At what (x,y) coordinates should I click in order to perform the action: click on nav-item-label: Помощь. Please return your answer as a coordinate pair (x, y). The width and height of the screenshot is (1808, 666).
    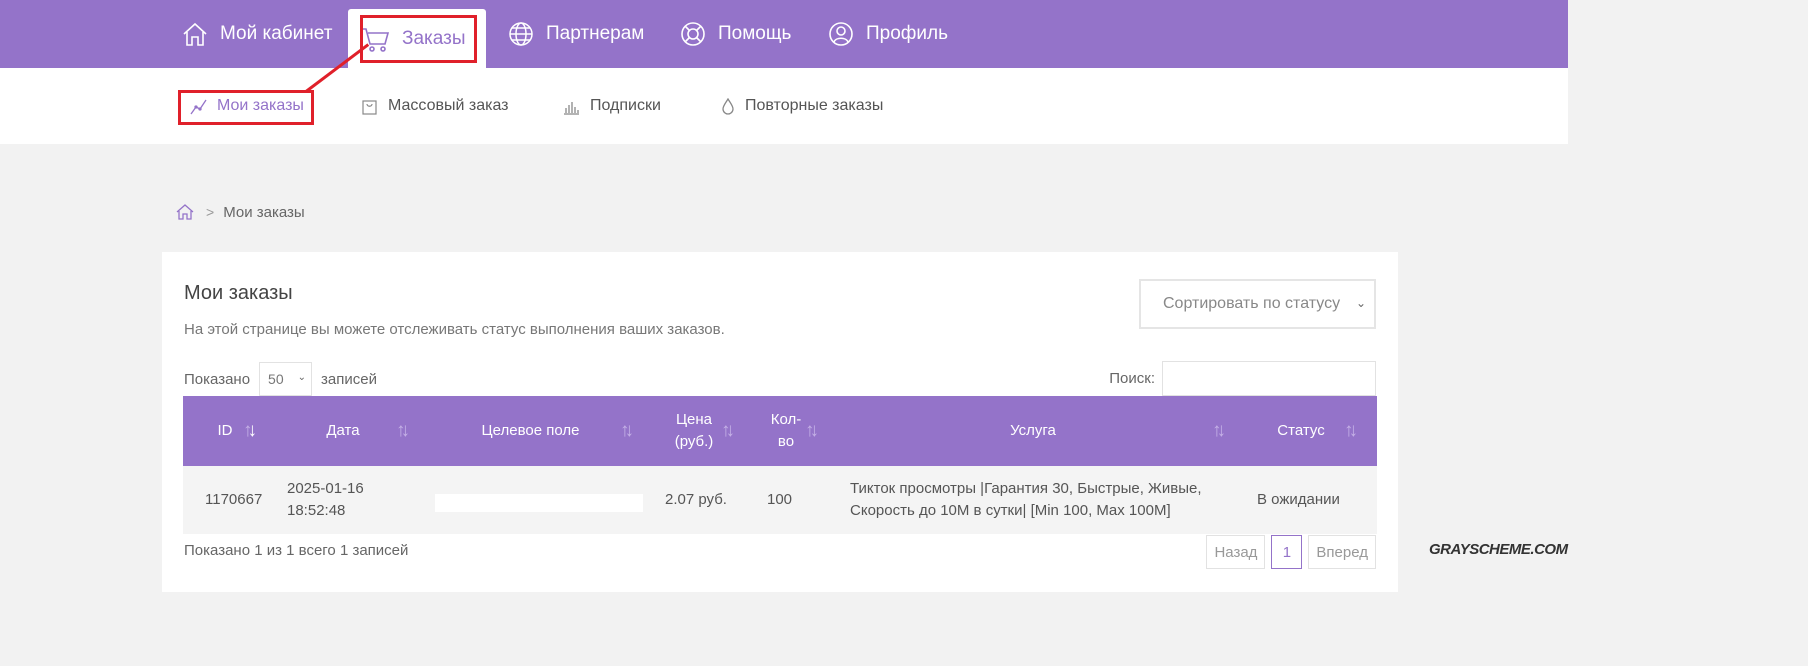
    Looking at the image, I should click on (755, 33).